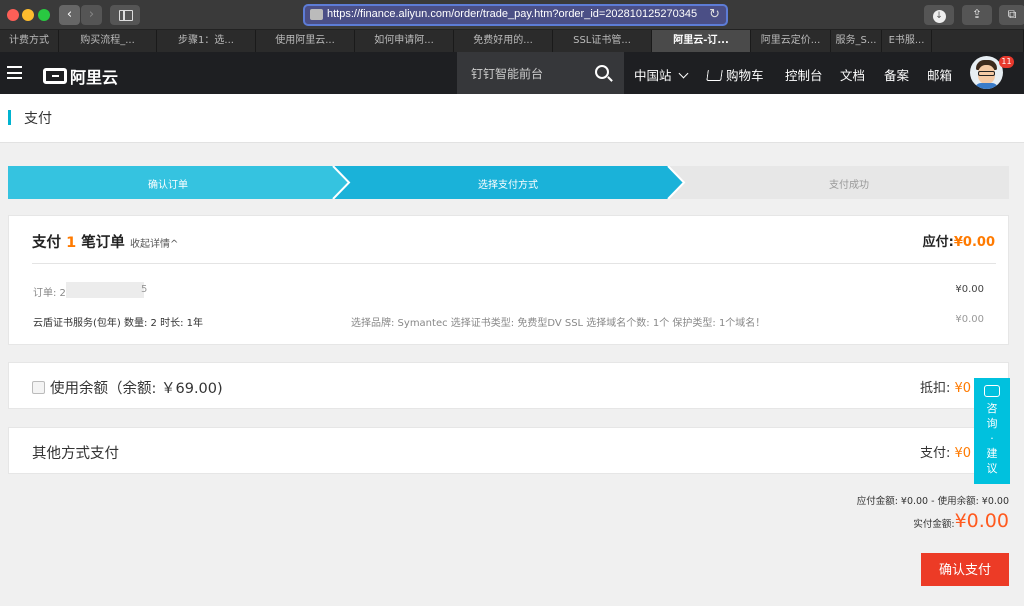  Describe the element at coordinates (965, 569) in the screenshot. I see `confirm-payment-button: 确认支付` at that location.